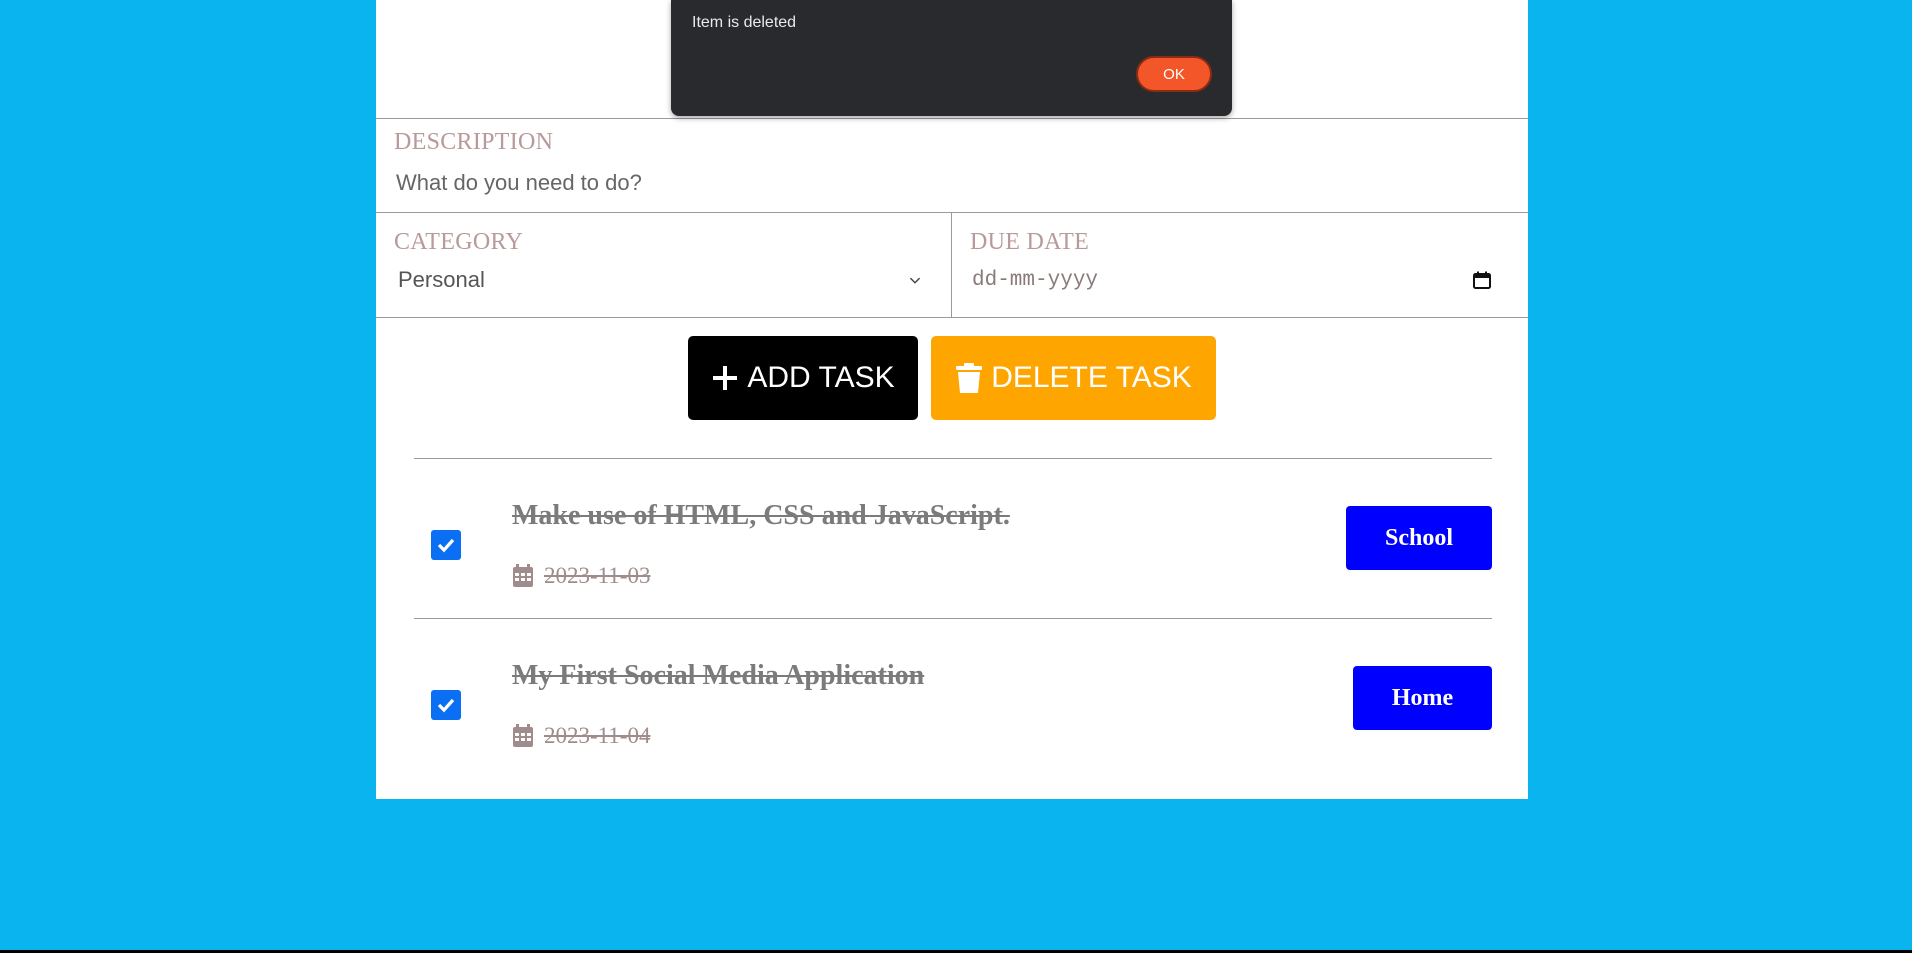 This screenshot has width=1912, height=953. I want to click on description-input, so click(946, 183).